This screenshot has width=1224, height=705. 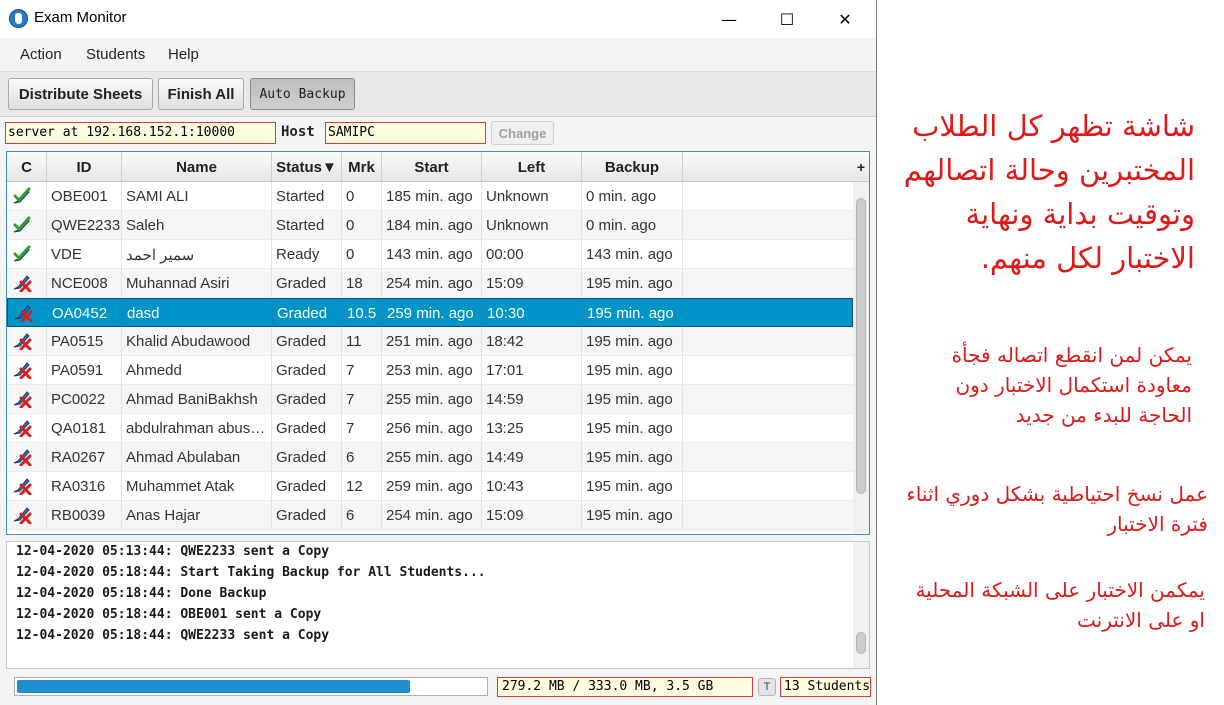 What do you see at coordinates (84, 283) in the screenshot?
I see `student-id-cell: NCE008` at bounding box center [84, 283].